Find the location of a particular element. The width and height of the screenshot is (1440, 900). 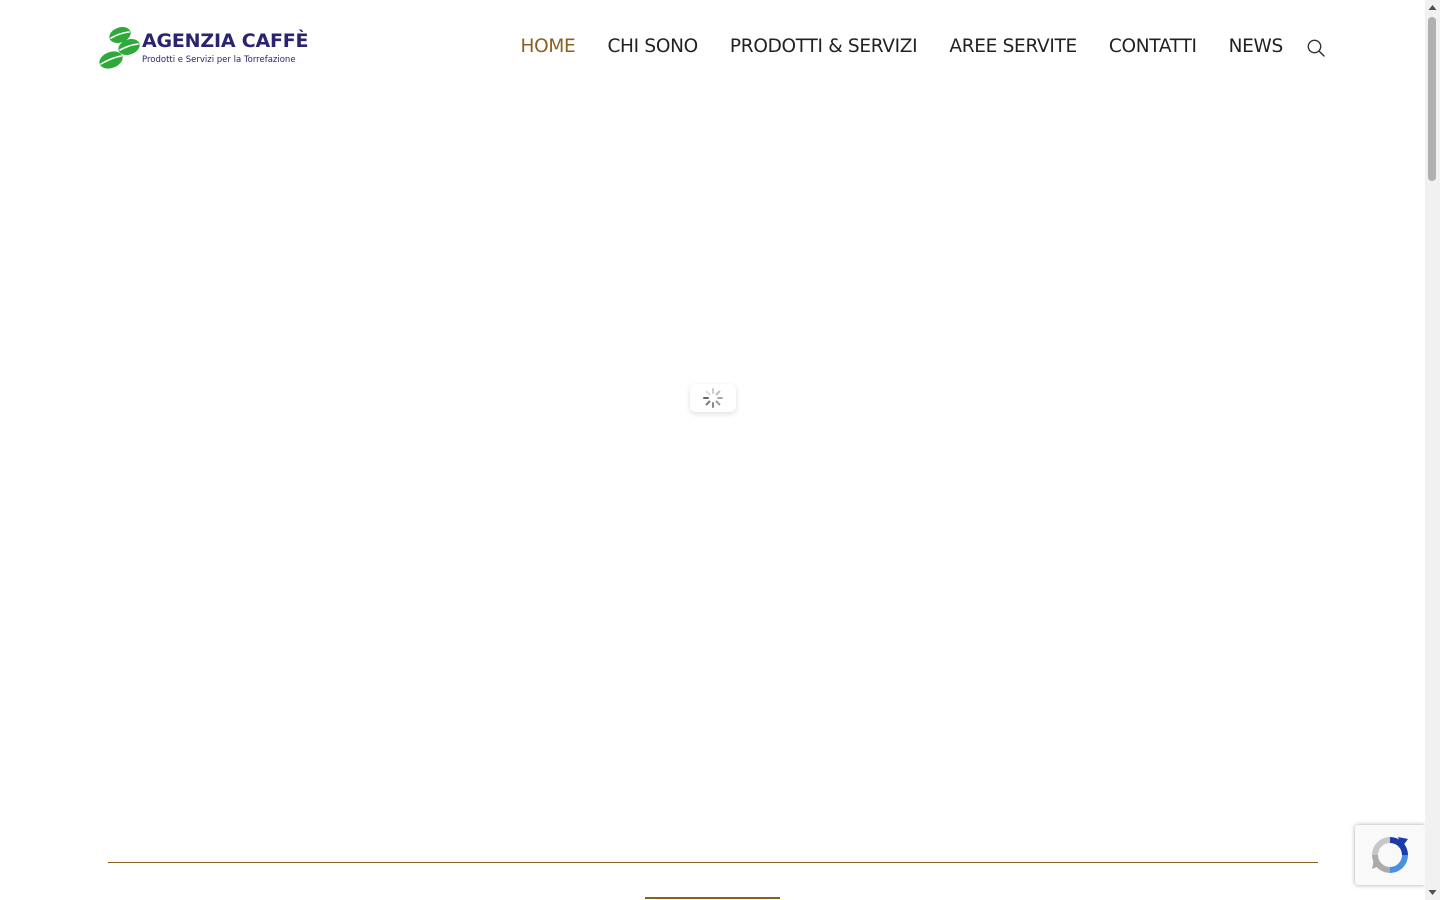

page-scrollbar is located at coordinates (1432, 450).